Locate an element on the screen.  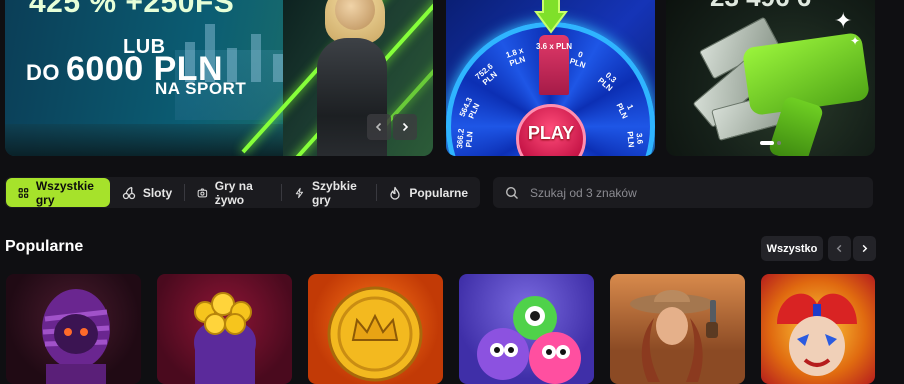
banner-next-button is located at coordinates (405, 127).